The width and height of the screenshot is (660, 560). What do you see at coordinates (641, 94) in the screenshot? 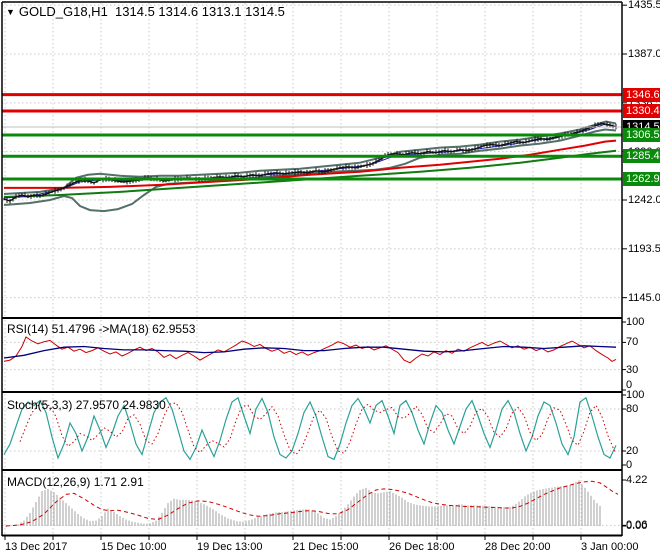
I see `price-level-badge-1346.6: 1346.6` at bounding box center [641, 94].